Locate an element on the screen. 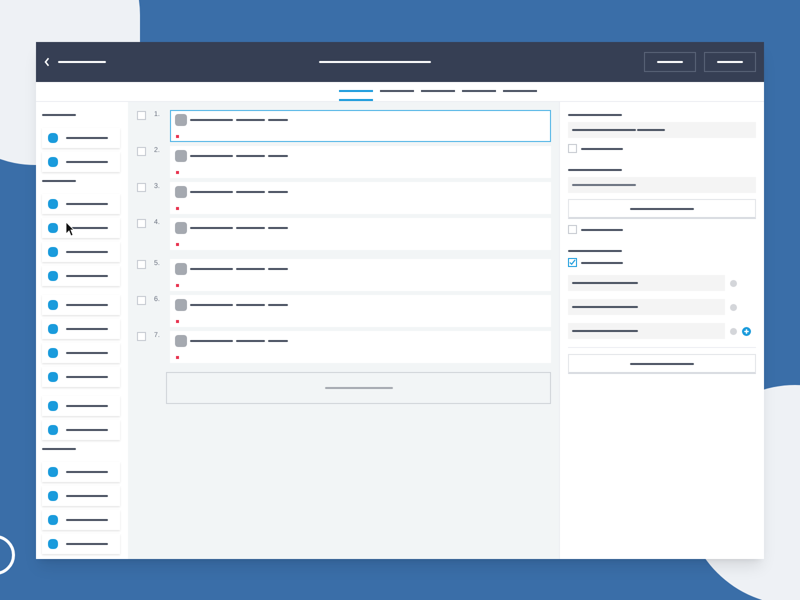 This screenshot has height=600, width=800. back-icon is located at coordinates (47, 62).